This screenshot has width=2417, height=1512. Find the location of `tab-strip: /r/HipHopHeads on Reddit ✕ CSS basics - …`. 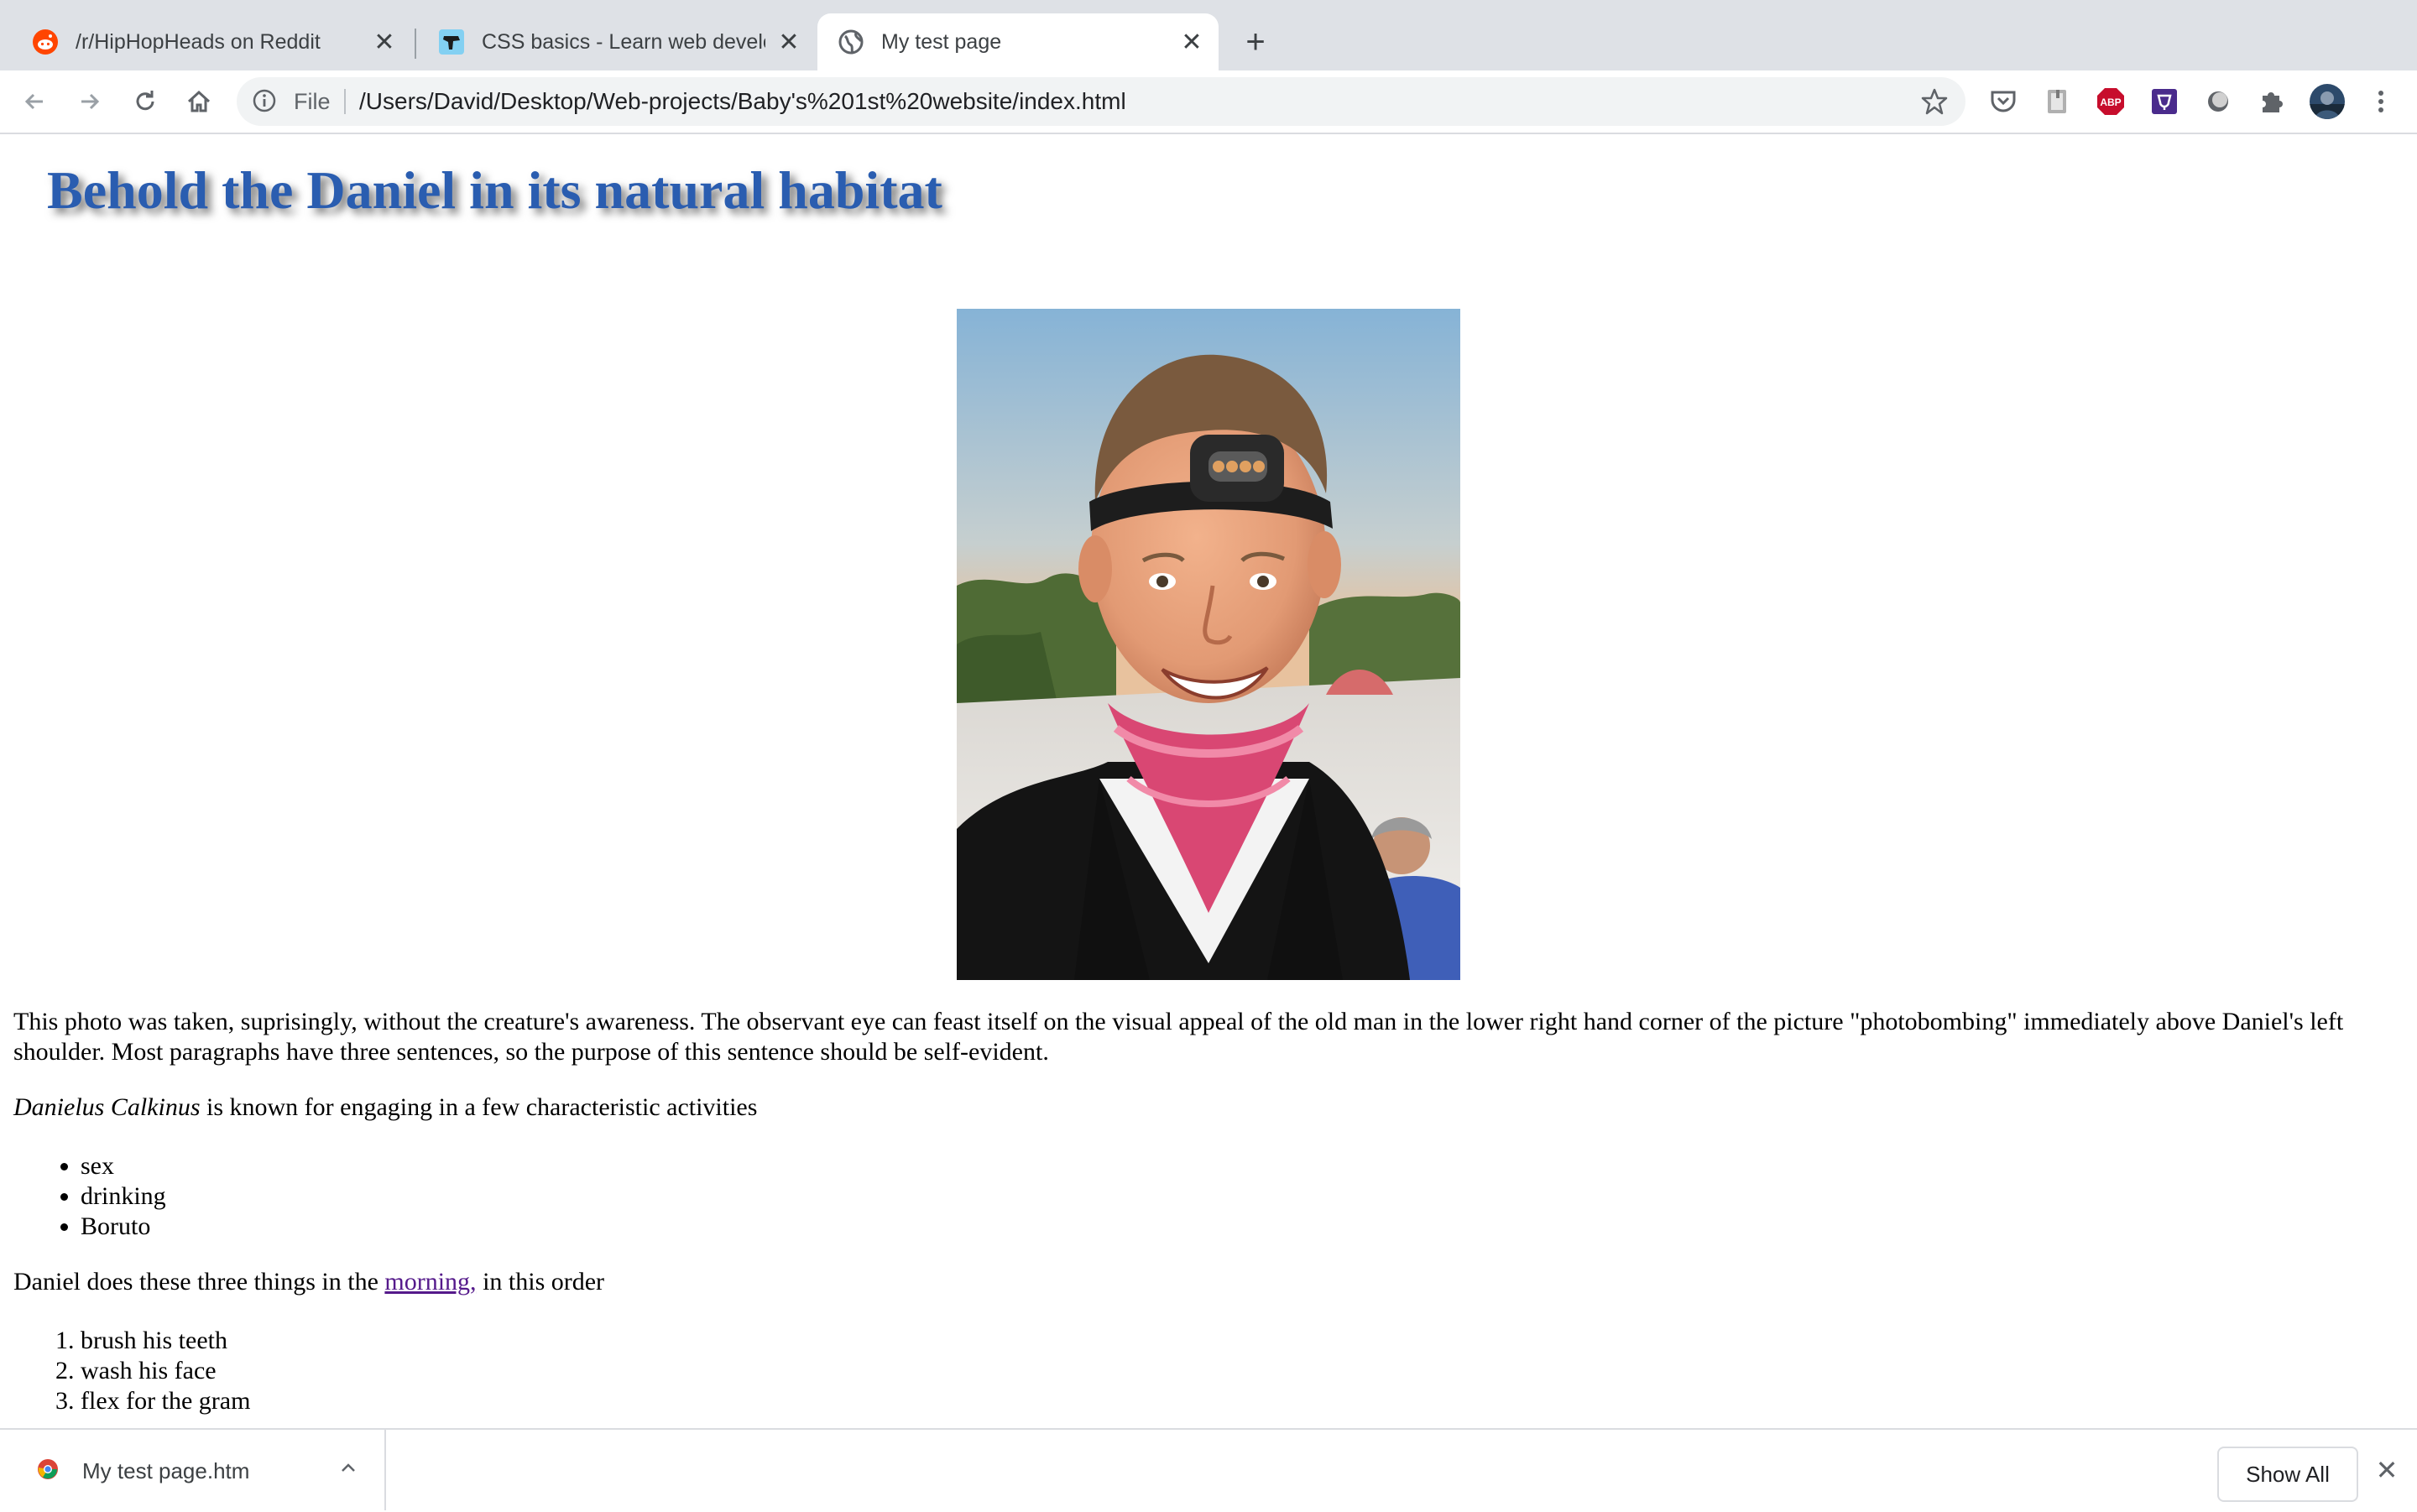

tab-strip: /r/HipHopHeads on Reddit ✕ CSS basics - … is located at coordinates (1208, 35).